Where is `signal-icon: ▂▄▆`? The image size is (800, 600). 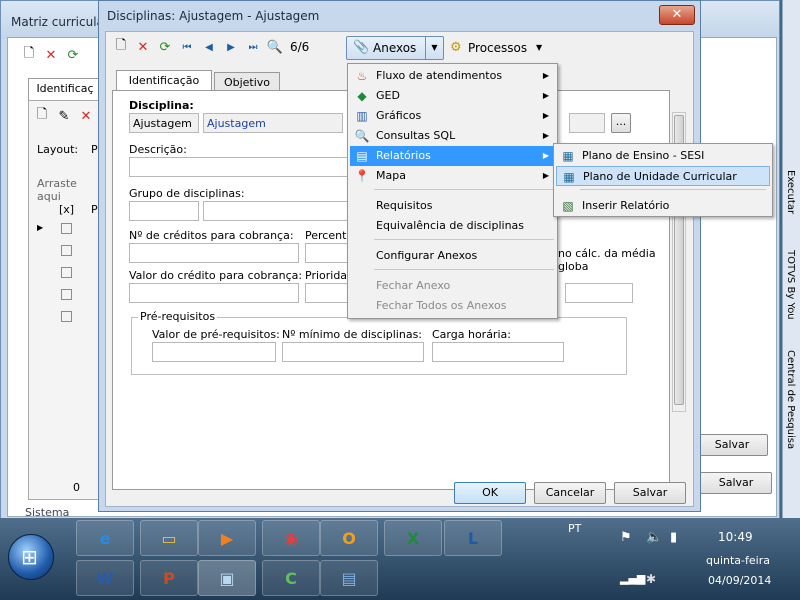 signal-icon: ▂▄▆ is located at coordinates (632, 578).